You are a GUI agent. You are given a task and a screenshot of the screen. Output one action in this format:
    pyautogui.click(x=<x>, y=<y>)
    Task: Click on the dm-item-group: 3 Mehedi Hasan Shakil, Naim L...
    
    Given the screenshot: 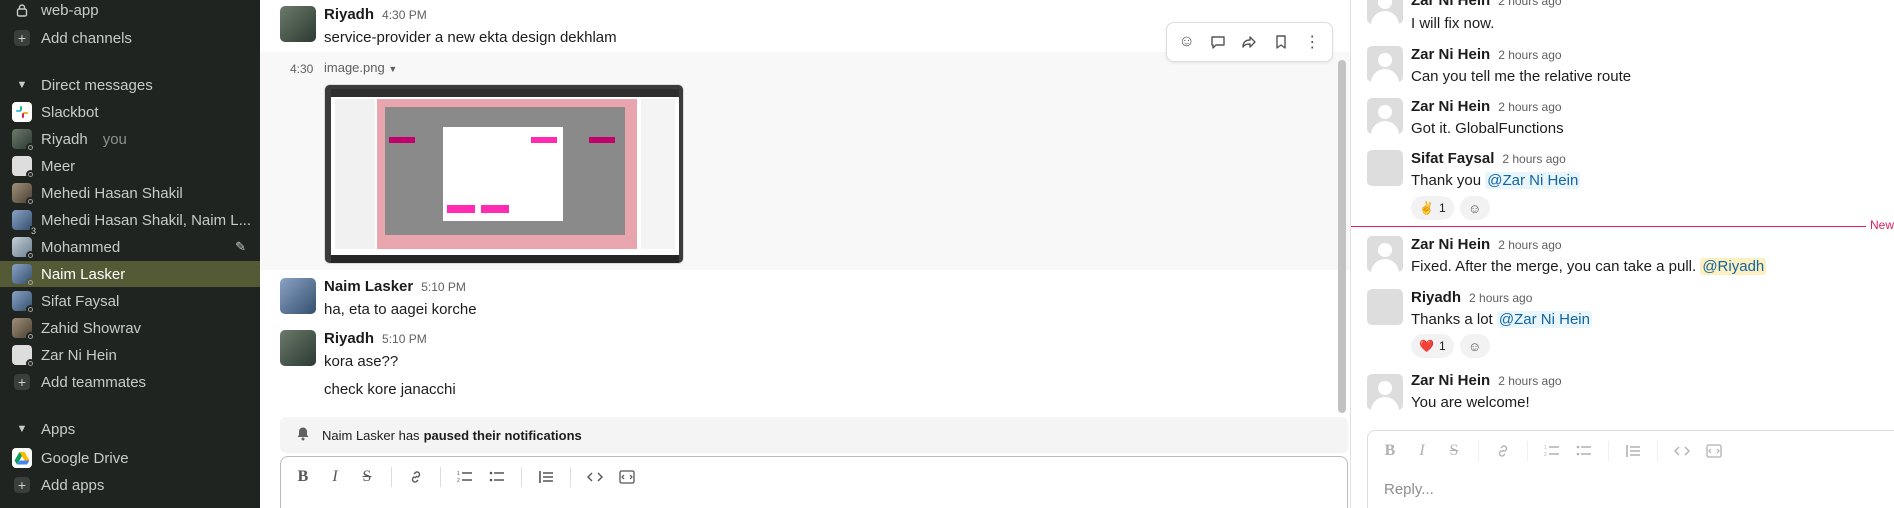 What is the action you would take?
    pyautogui.click(x=131, y=221)
    